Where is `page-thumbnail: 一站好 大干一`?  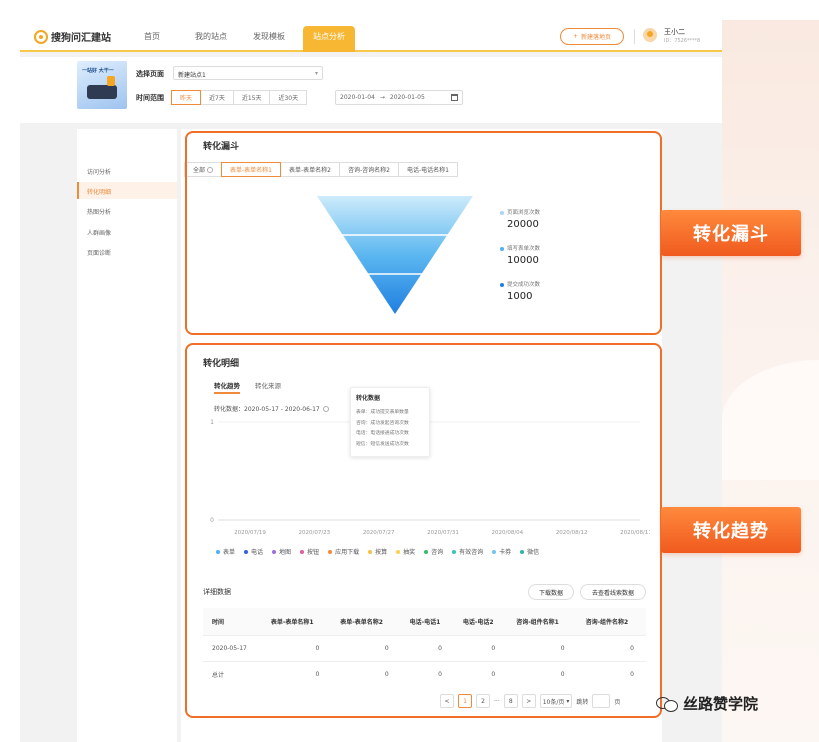 page-thumbnail: 一站好 大干一 is located at coordinates (102, 85).